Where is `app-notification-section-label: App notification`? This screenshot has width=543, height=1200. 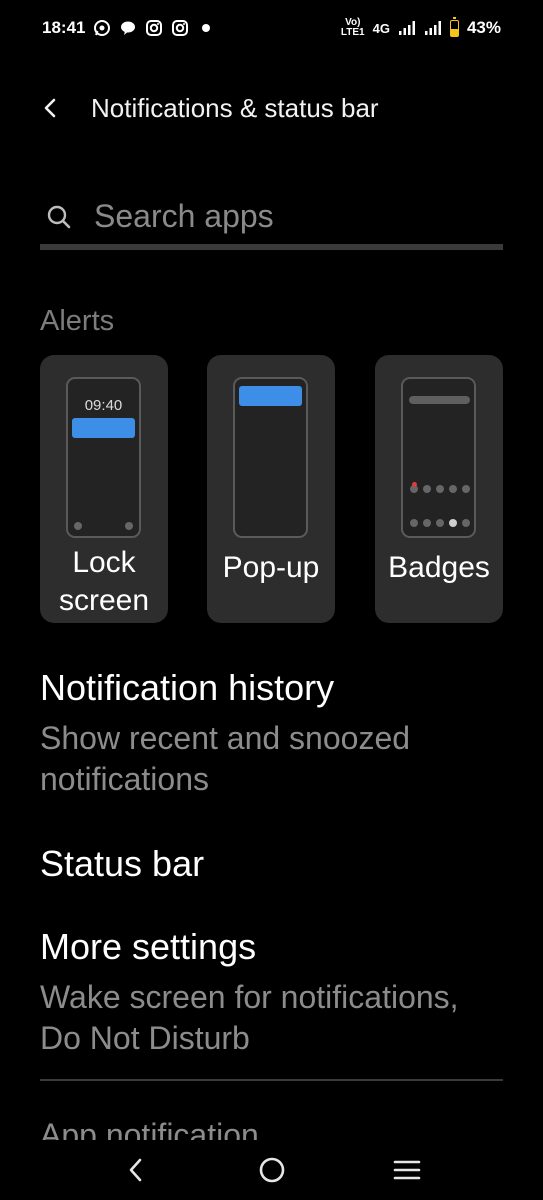 app-notification-section-label: App notification is located at coordinates (149, 1128).